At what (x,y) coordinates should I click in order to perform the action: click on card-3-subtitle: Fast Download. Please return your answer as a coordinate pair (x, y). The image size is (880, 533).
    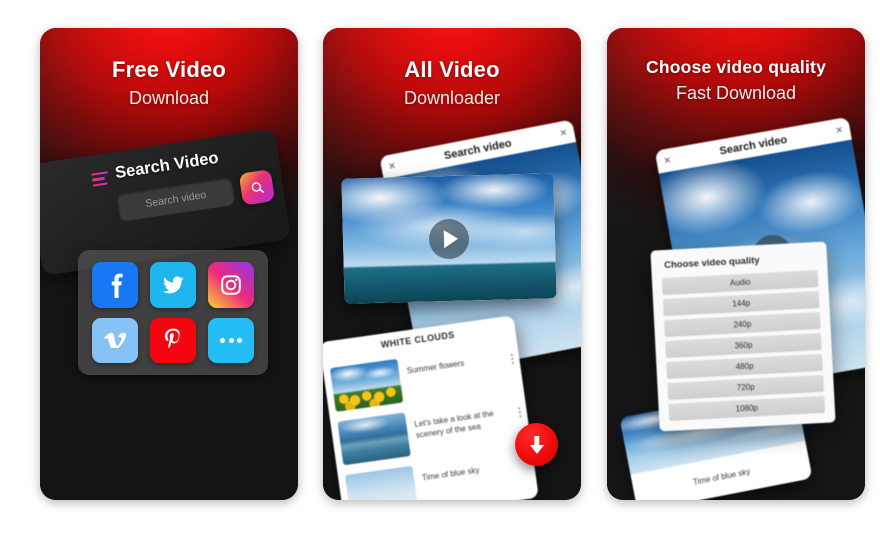
    Looking at the image, I should click on (736, 93).